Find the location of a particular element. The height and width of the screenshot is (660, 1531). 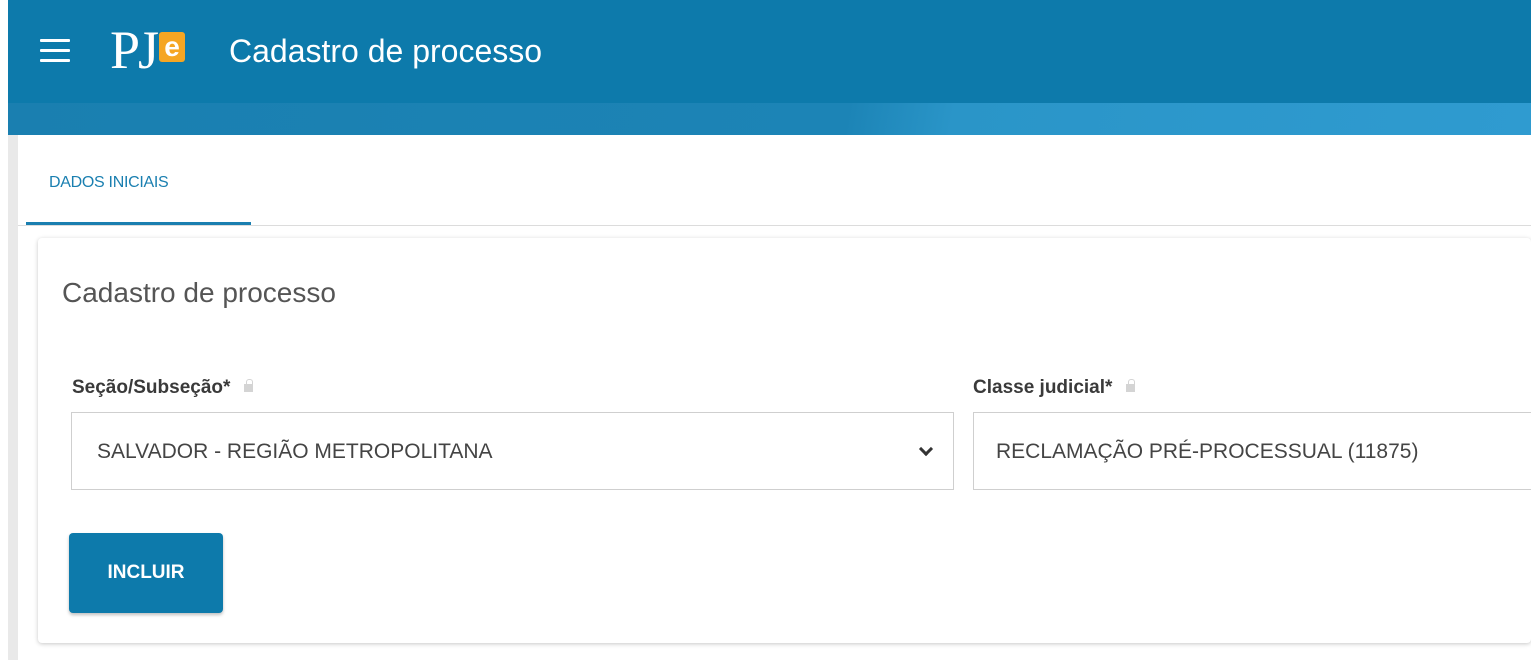

incluir-button: INCLUIR is located at coordinates (146, 573).